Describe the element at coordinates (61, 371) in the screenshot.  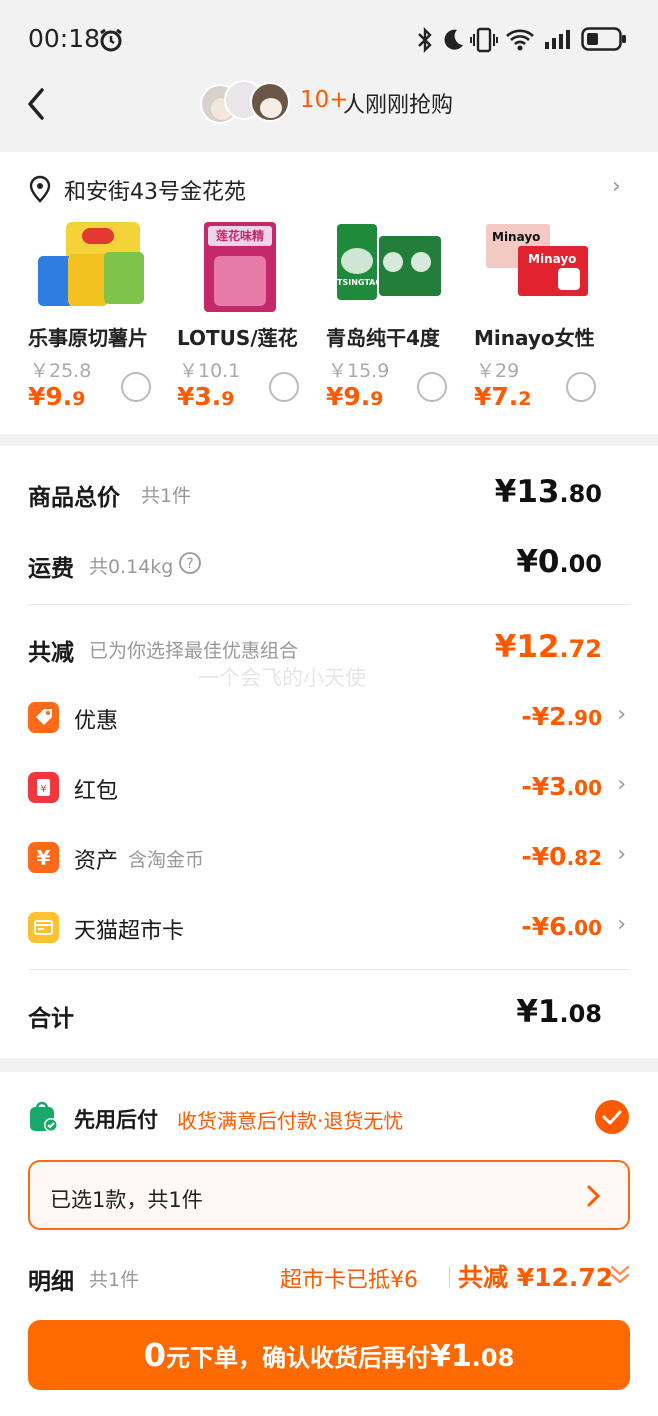
I see `product-old-price: ￥25.8` at that location.